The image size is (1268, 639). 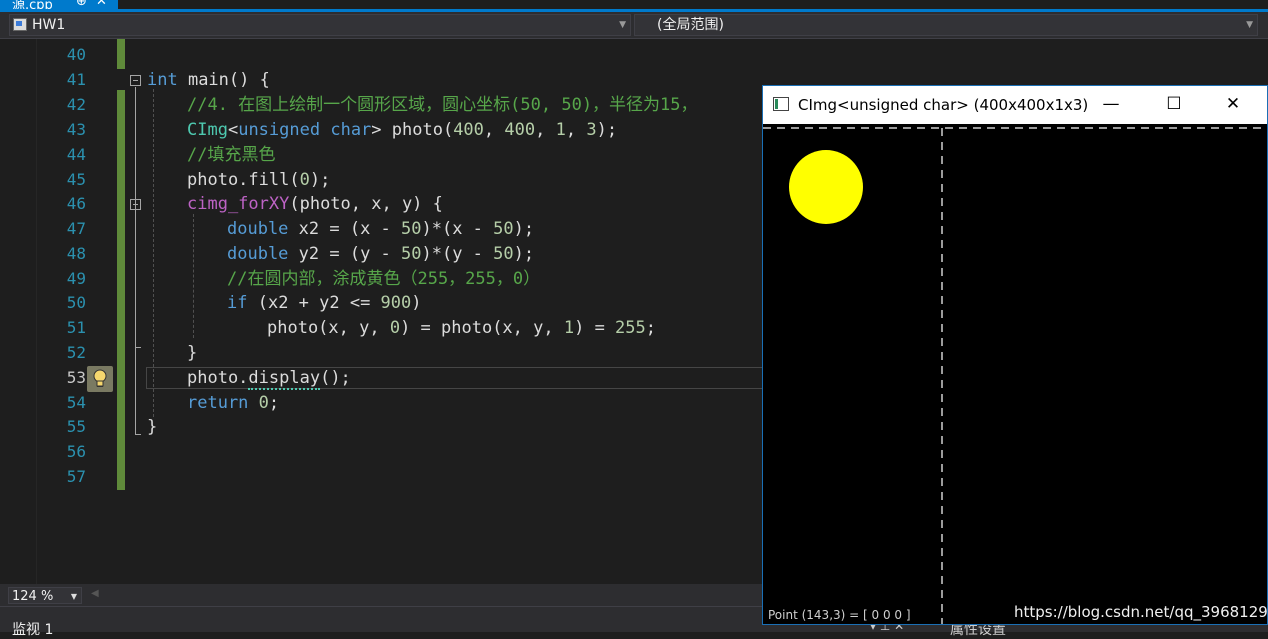 I want to click on project-name: HW1, so click(x=49, y=25).